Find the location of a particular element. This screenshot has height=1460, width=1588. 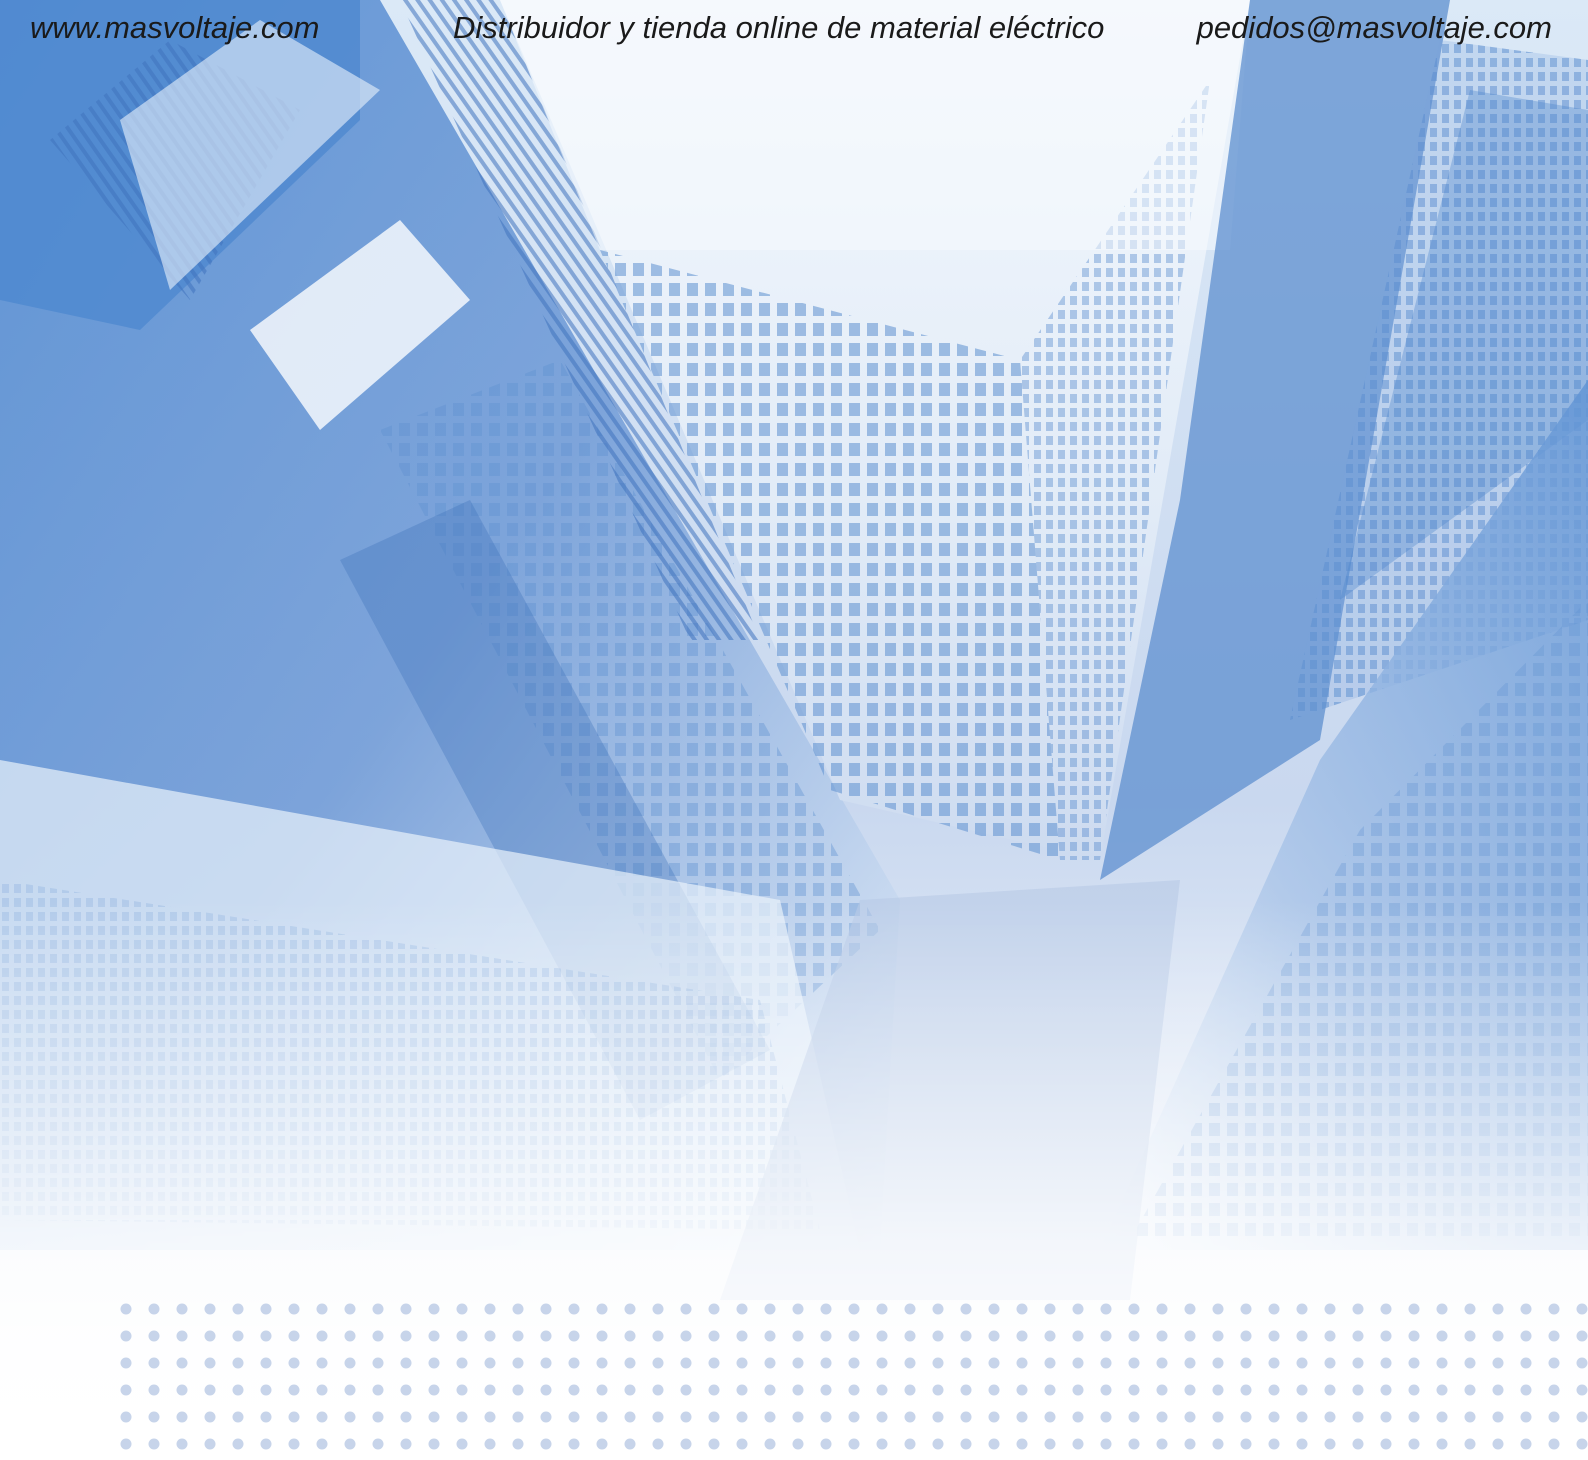

website-url: www.masvoltaje.com is located at coordinates (175, 27).